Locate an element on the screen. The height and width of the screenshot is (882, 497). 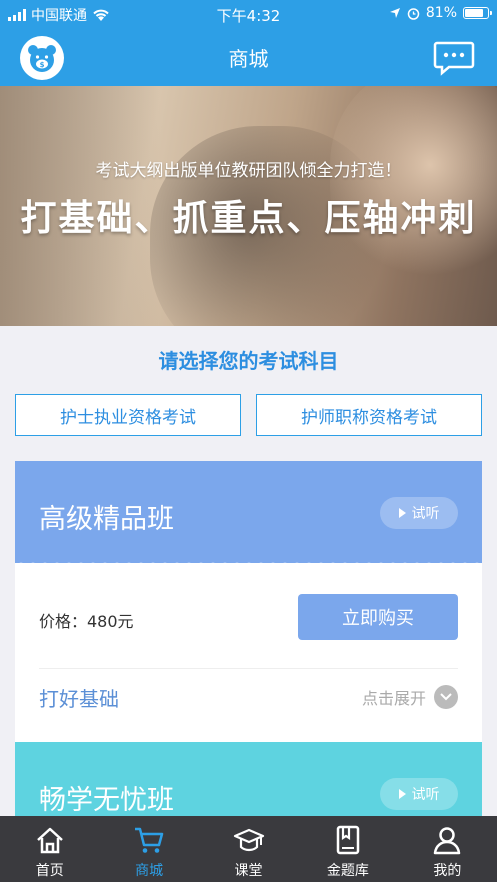
tab-home: 首页 is located at coordinates (49, 849).